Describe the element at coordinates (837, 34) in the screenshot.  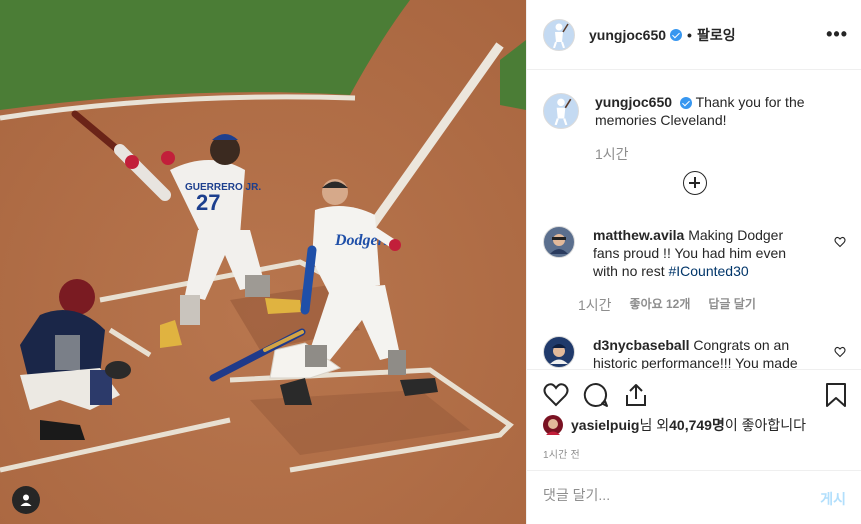
I see `more-options-icon: •••` at that location.